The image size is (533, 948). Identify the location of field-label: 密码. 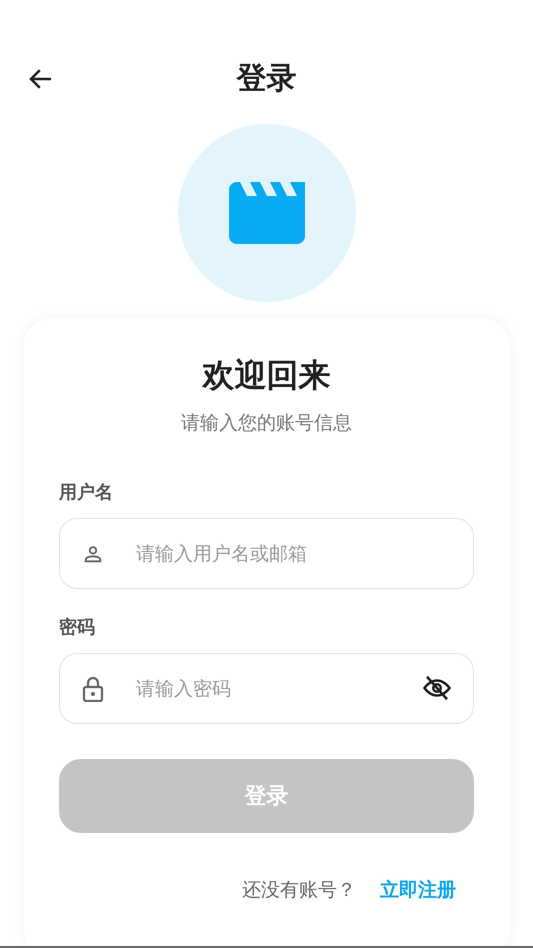
(77, 627).